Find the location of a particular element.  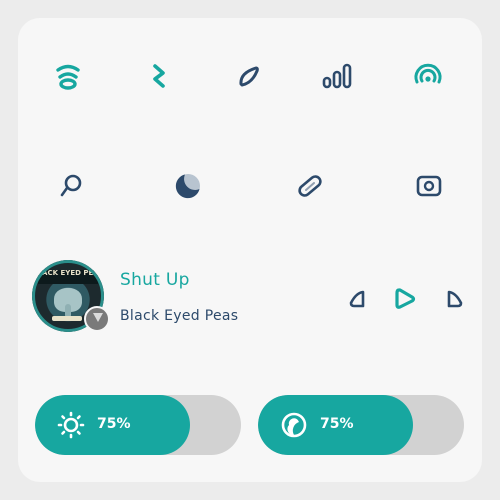

hotspot-icon is located at coordinates (428, 73).